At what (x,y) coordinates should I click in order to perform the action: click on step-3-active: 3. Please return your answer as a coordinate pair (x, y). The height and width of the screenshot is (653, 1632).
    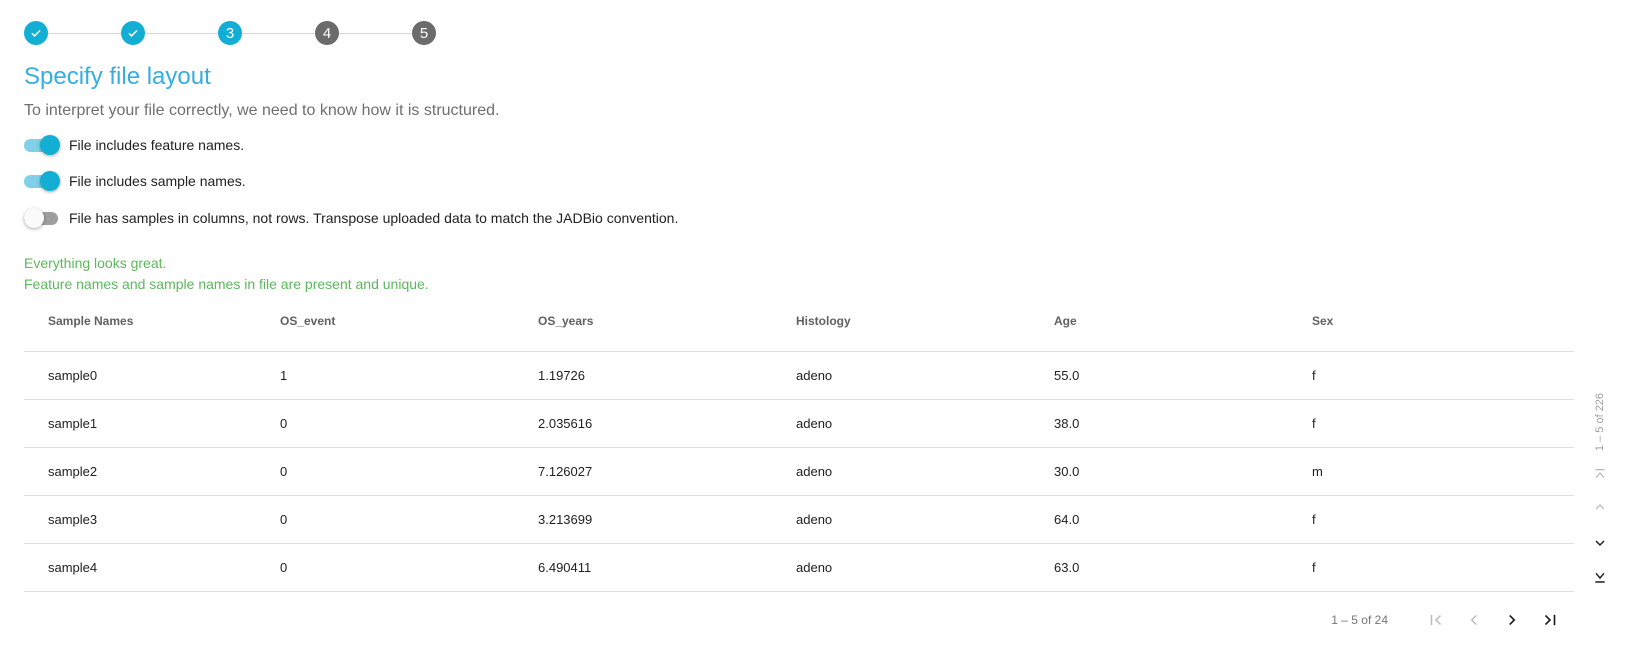
    Looking at the image, I should click on (230, 33).